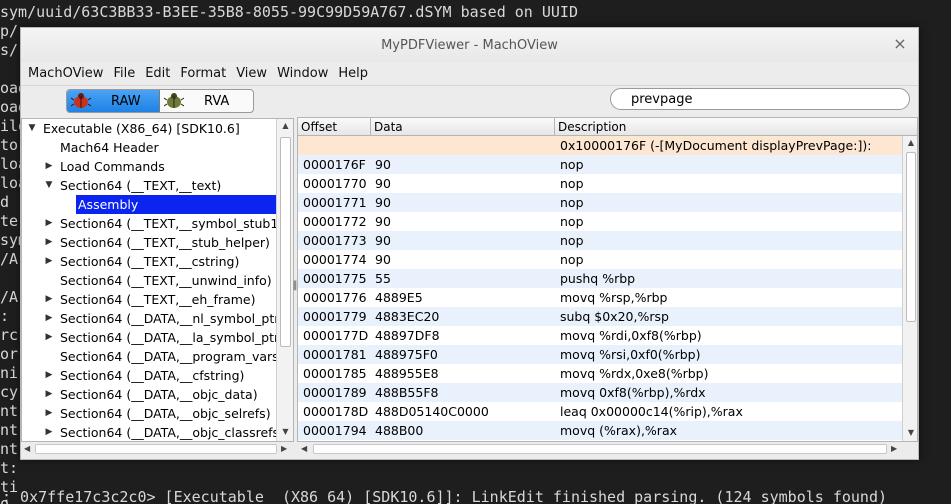 This screenshot has height=504, width=951. Describe the element at coordinates (469, 74) in the screenshot. I see `menu-bar: MachOView File Edit Format View Window Help` at that location.